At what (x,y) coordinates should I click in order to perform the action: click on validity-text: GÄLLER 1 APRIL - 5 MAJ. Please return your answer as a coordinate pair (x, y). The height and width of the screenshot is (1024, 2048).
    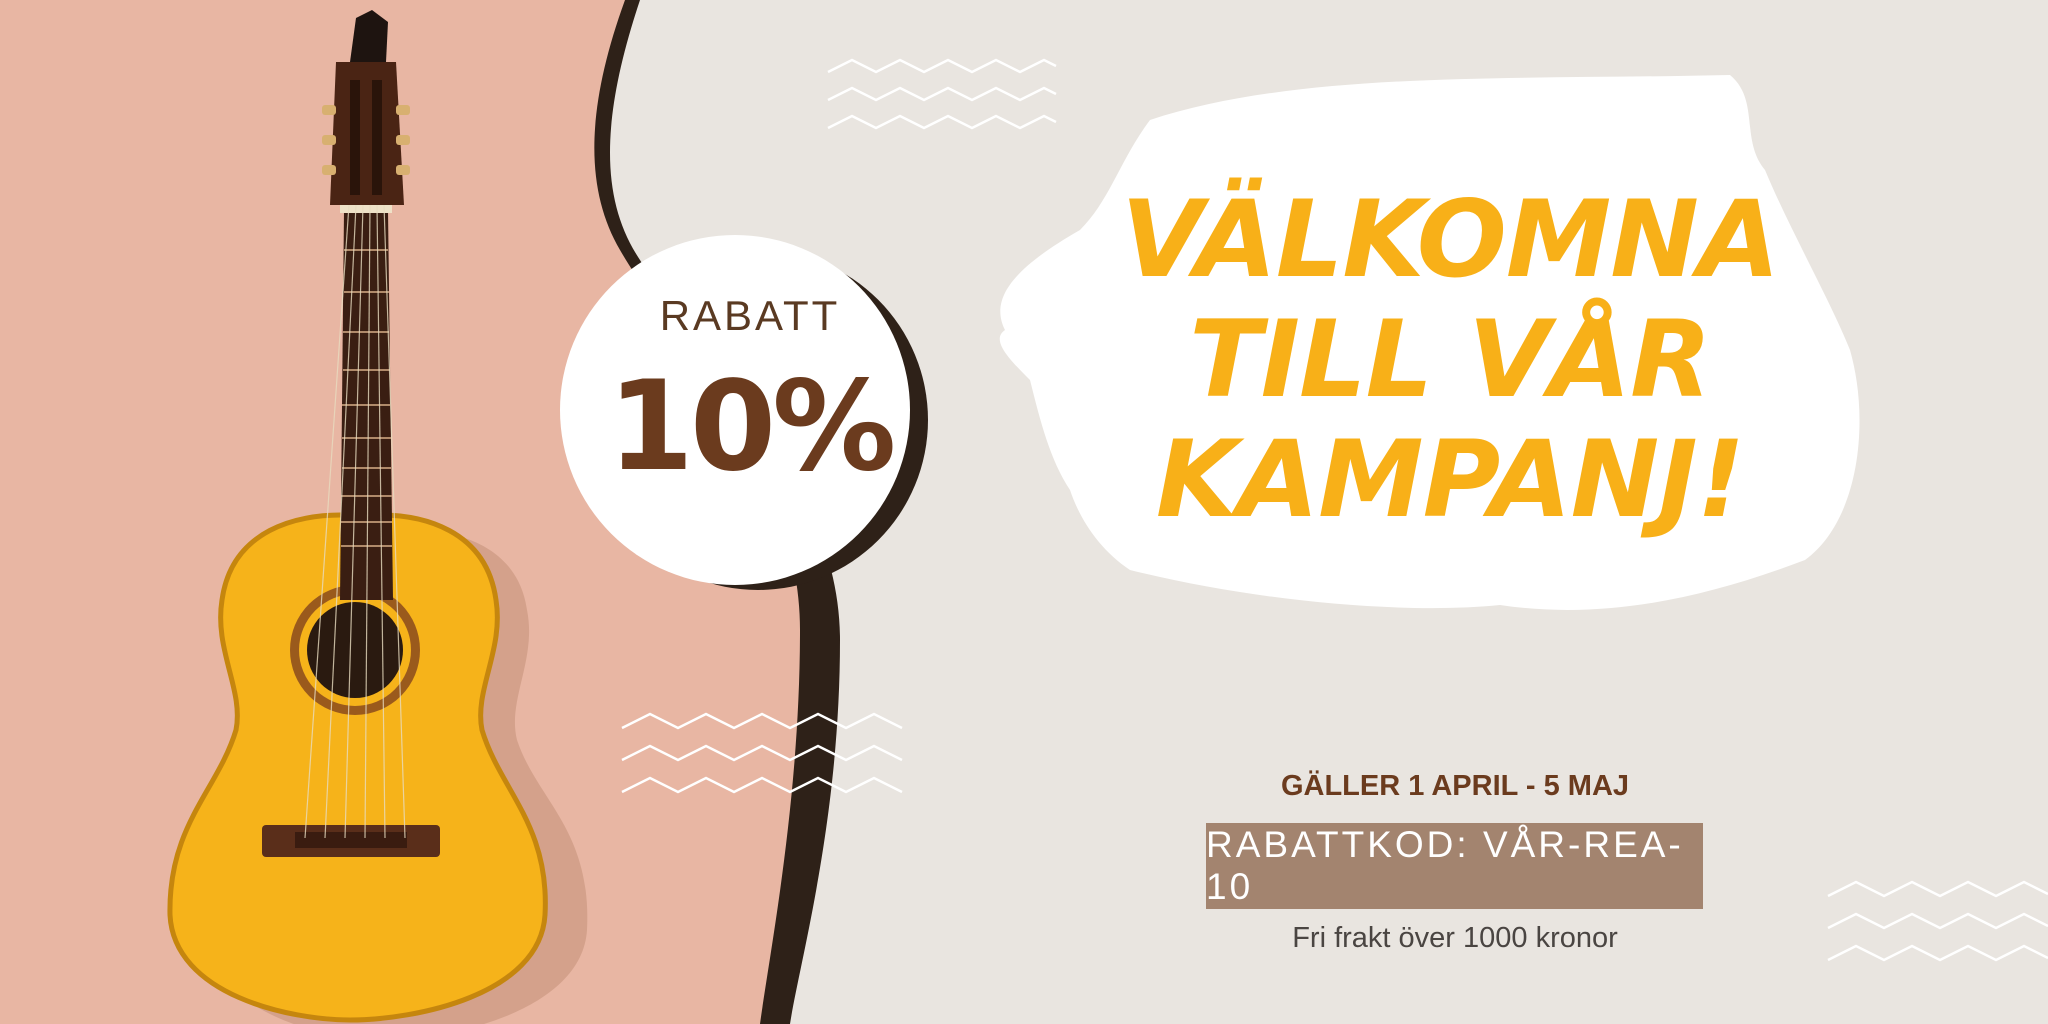
    Looking at the image, I should click on (1455, 786).